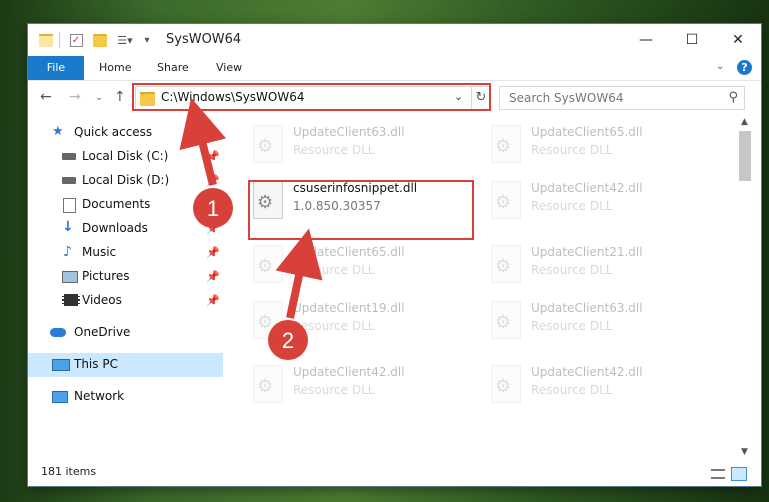  Describe the element at coordinates (738, 40) in the screenshot. I see `close-button: ✕` at that location.